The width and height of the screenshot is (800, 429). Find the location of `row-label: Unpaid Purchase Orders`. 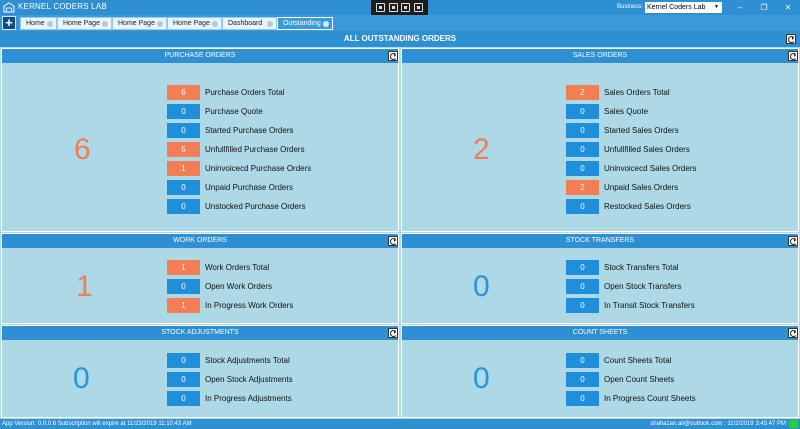

row-label: Unpaid Purchase Orders is located at coordinates (249, 187).